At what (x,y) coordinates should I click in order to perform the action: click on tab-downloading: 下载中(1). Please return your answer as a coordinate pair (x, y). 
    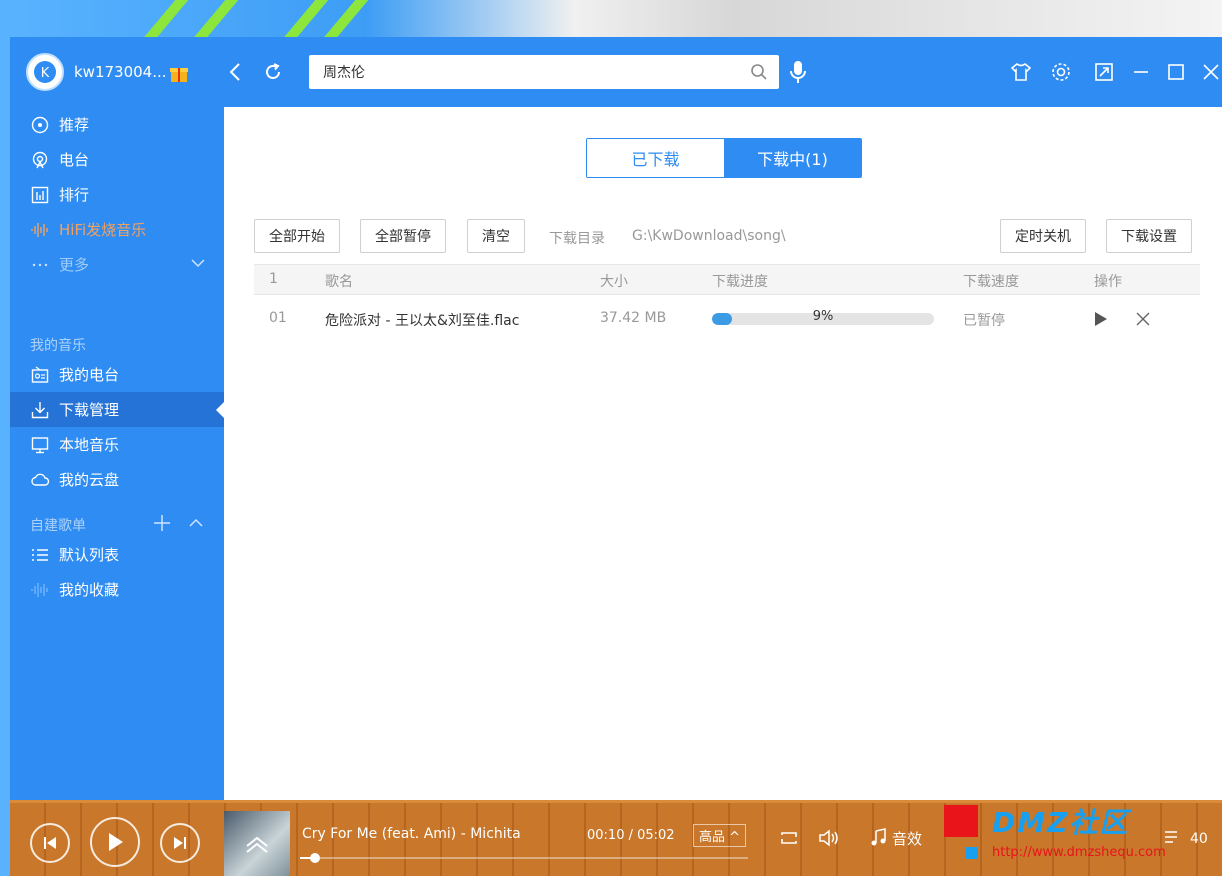
    Looking at the image, I should click on (792, 158).